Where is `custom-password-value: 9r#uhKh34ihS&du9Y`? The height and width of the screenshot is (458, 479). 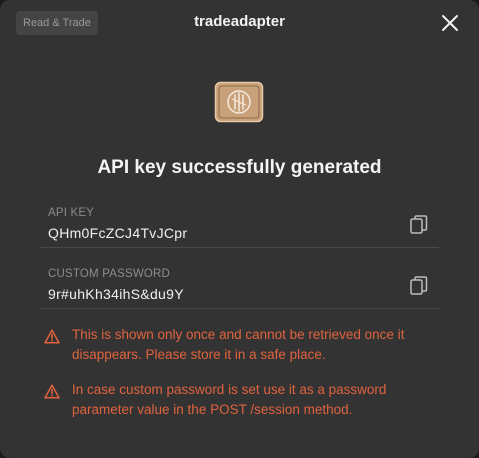
custom-password-value: 9r#uhKh34ihS&du9Y is located at coordinates (116, 294).